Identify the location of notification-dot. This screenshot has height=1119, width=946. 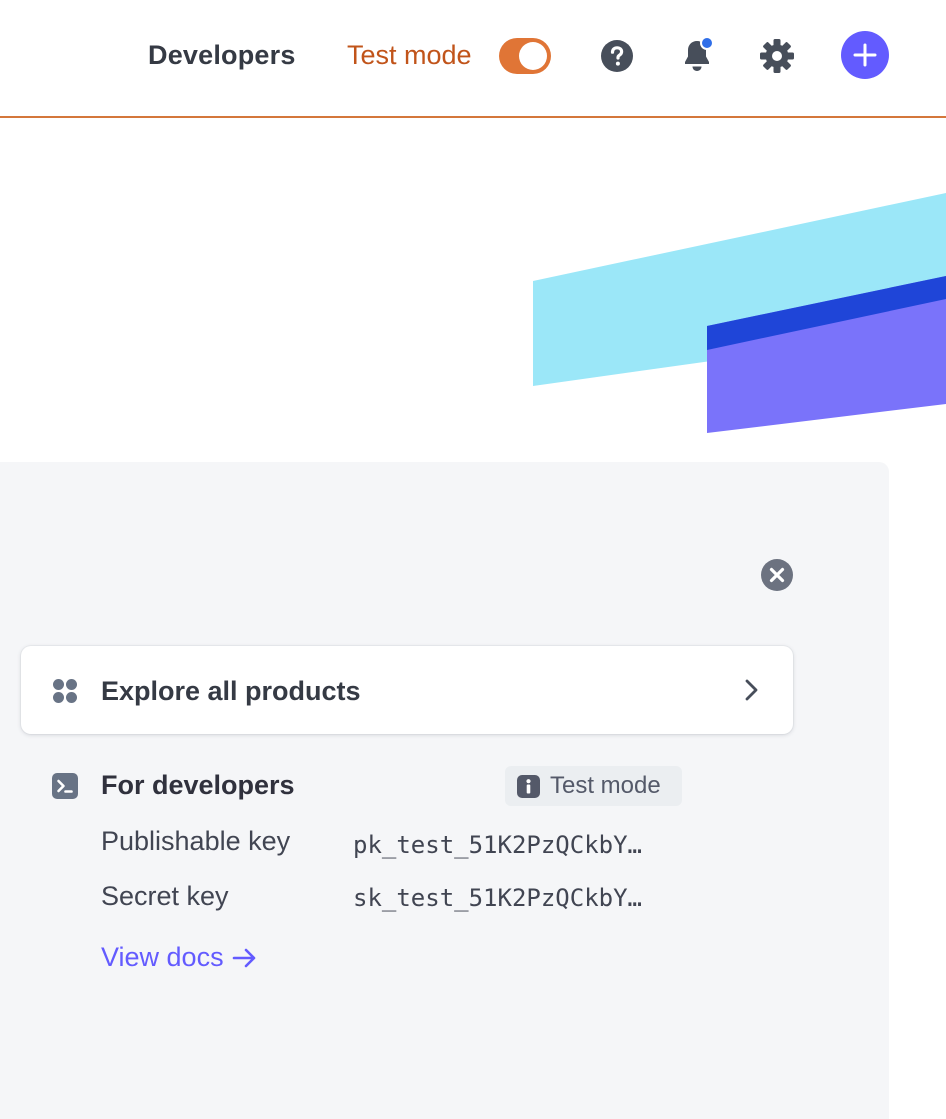
(707, 43).